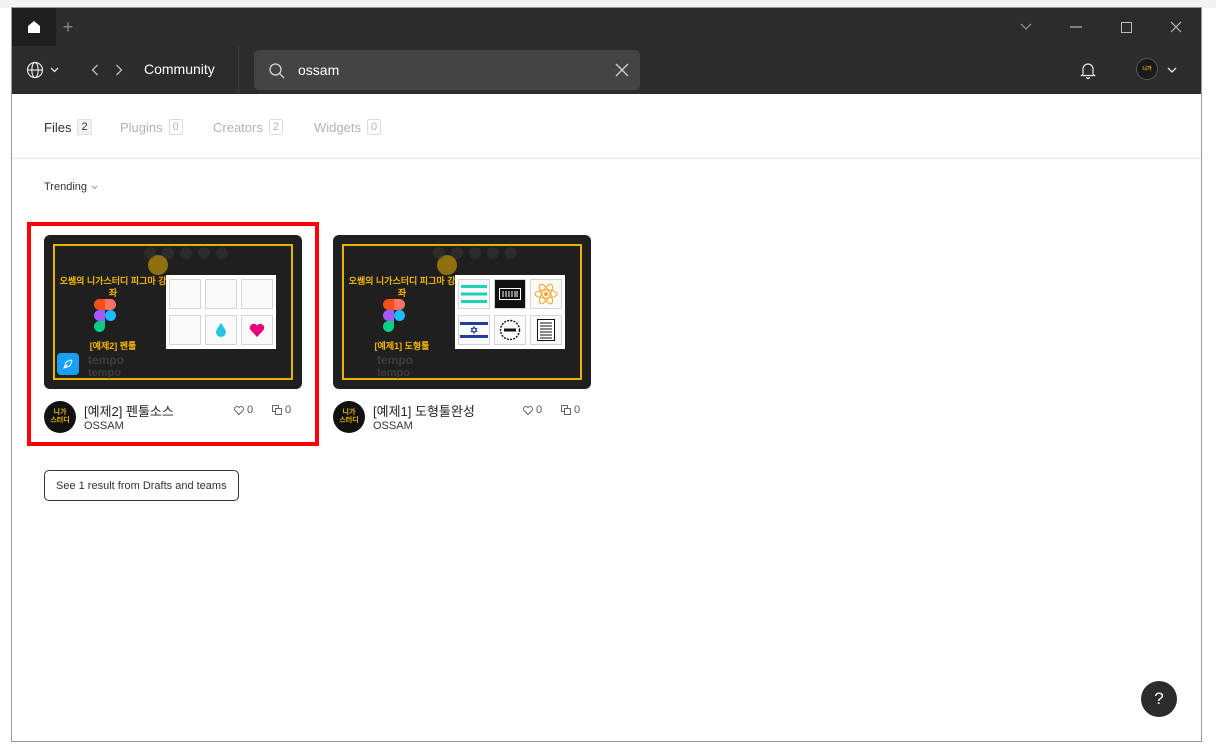 Image resolution: width=1216 pixels, height=753 pixels. Describe the element at coordinates (394, 315) in the screenshot. I see `figma-logo-icon` at that location.